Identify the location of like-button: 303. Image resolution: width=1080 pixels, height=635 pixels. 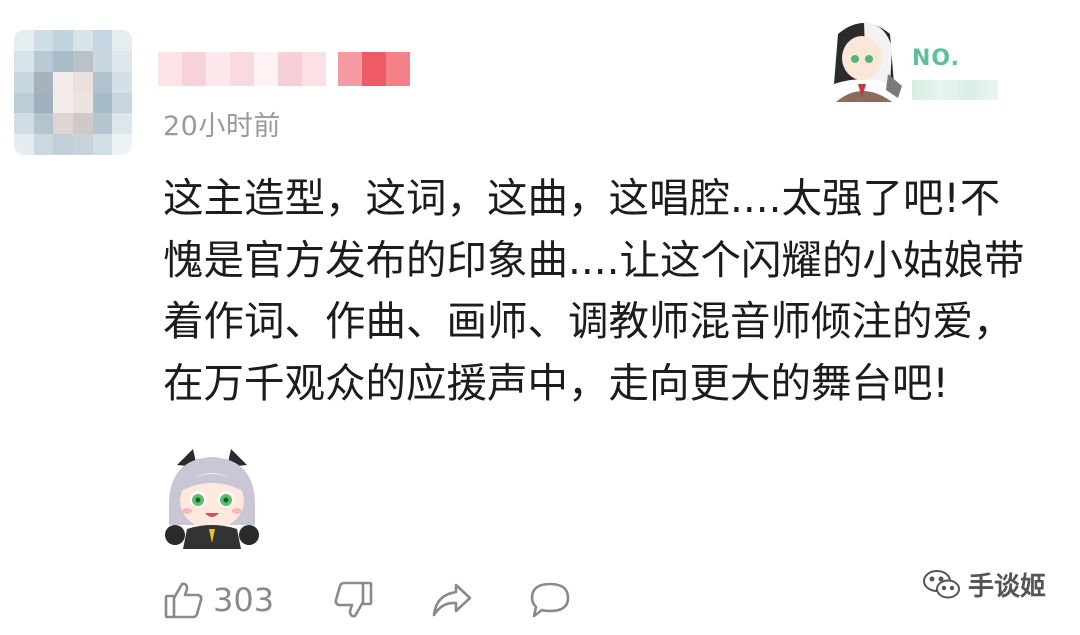
(218, 600).